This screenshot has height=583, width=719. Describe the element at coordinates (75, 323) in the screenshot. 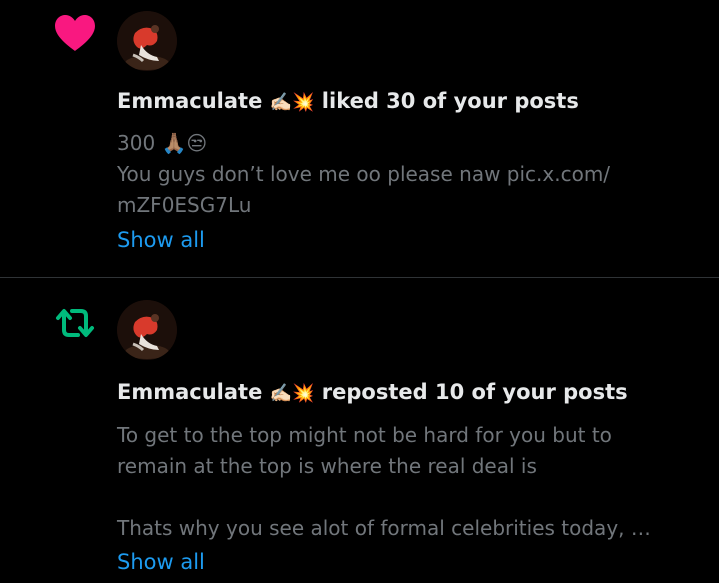

I see `repost-icon` at that location.